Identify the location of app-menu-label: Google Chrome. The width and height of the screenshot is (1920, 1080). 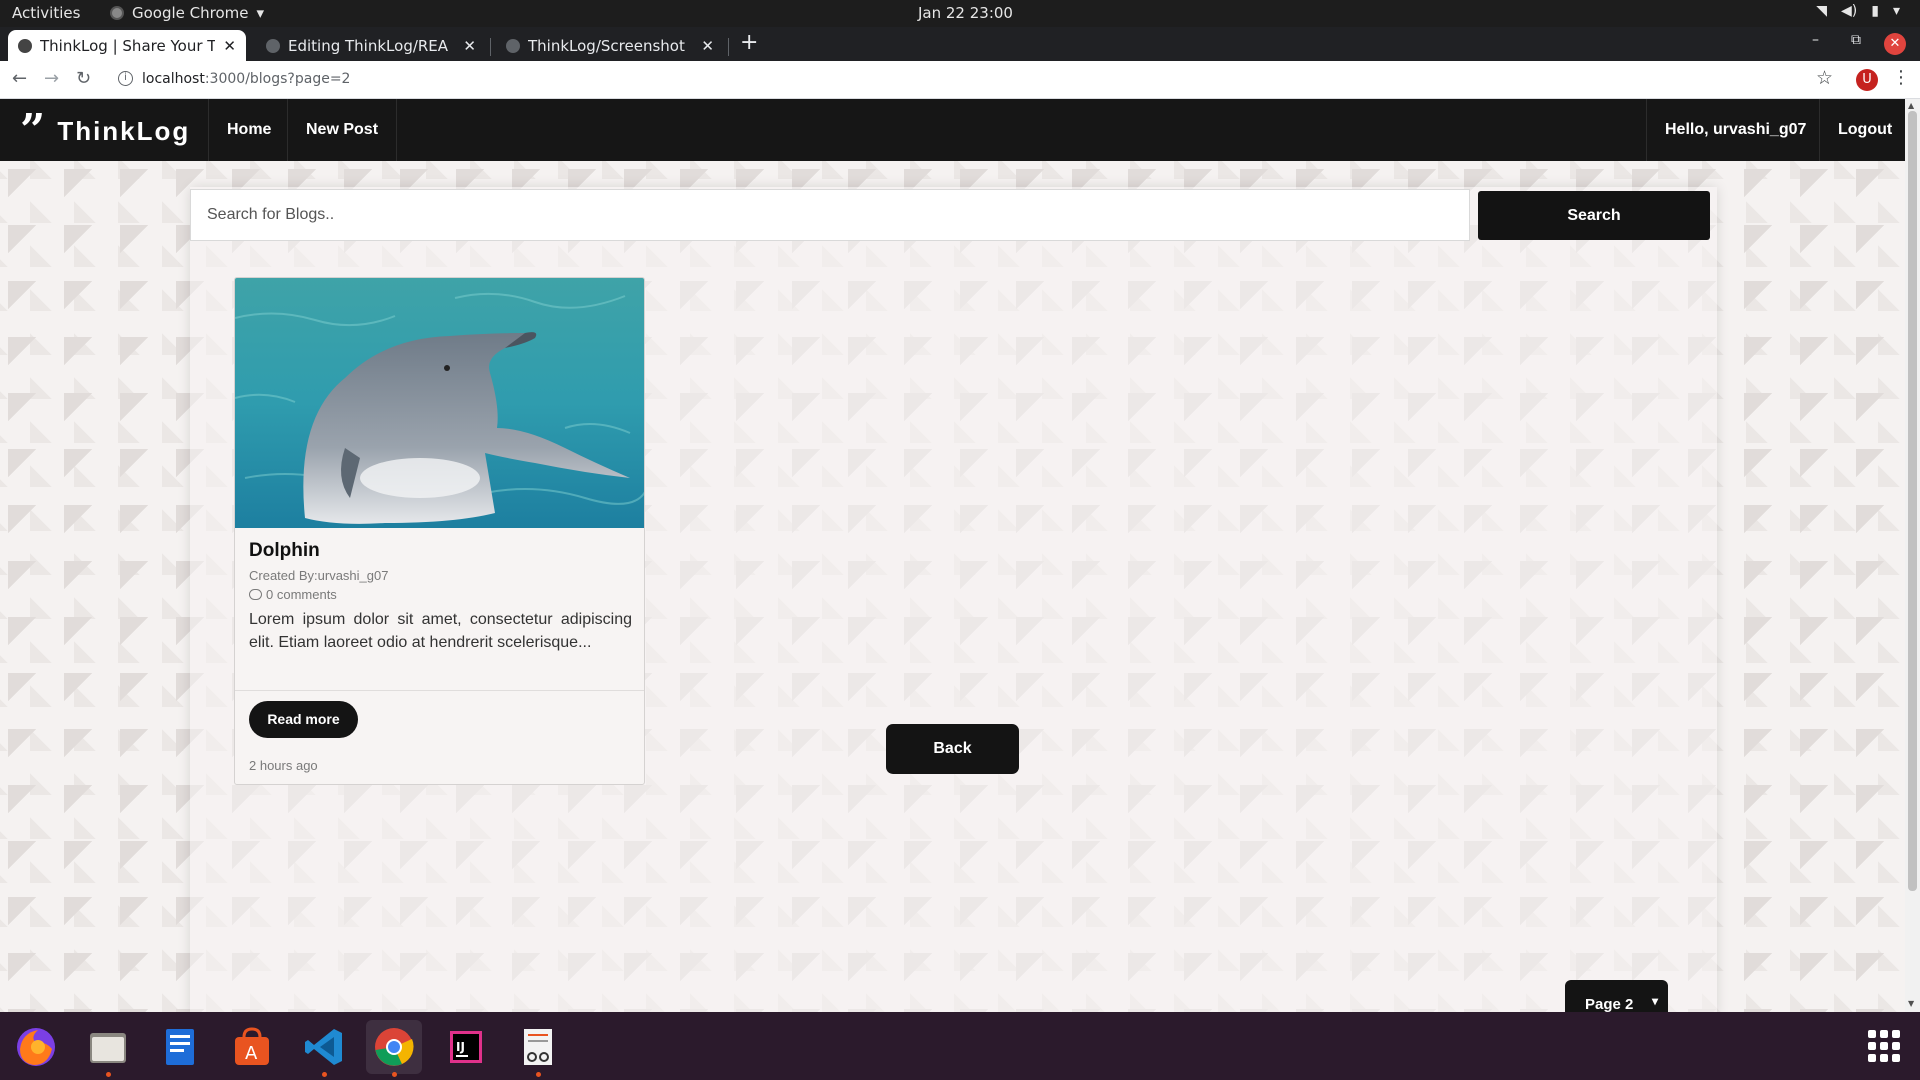
(190, 13).